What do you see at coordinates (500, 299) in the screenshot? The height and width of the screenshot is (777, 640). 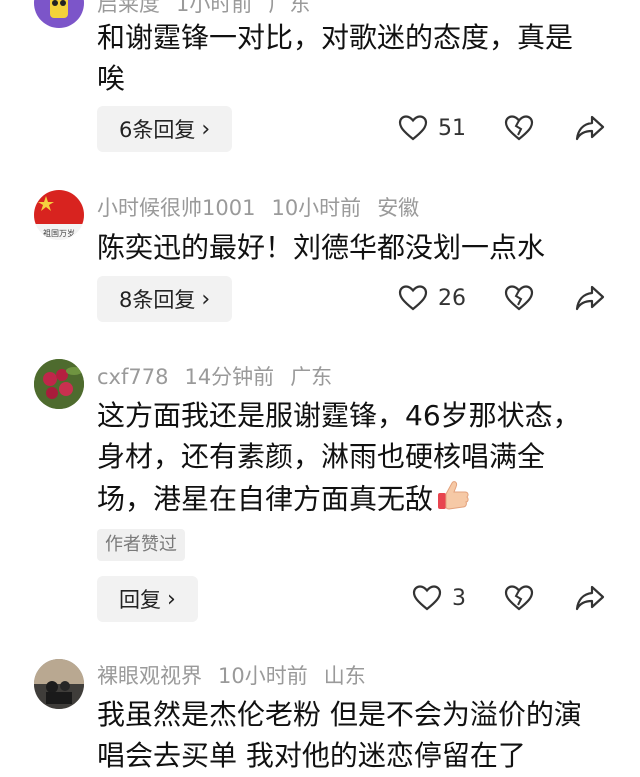 I see `comment-actions: 26` at bounding box center [500, 299].